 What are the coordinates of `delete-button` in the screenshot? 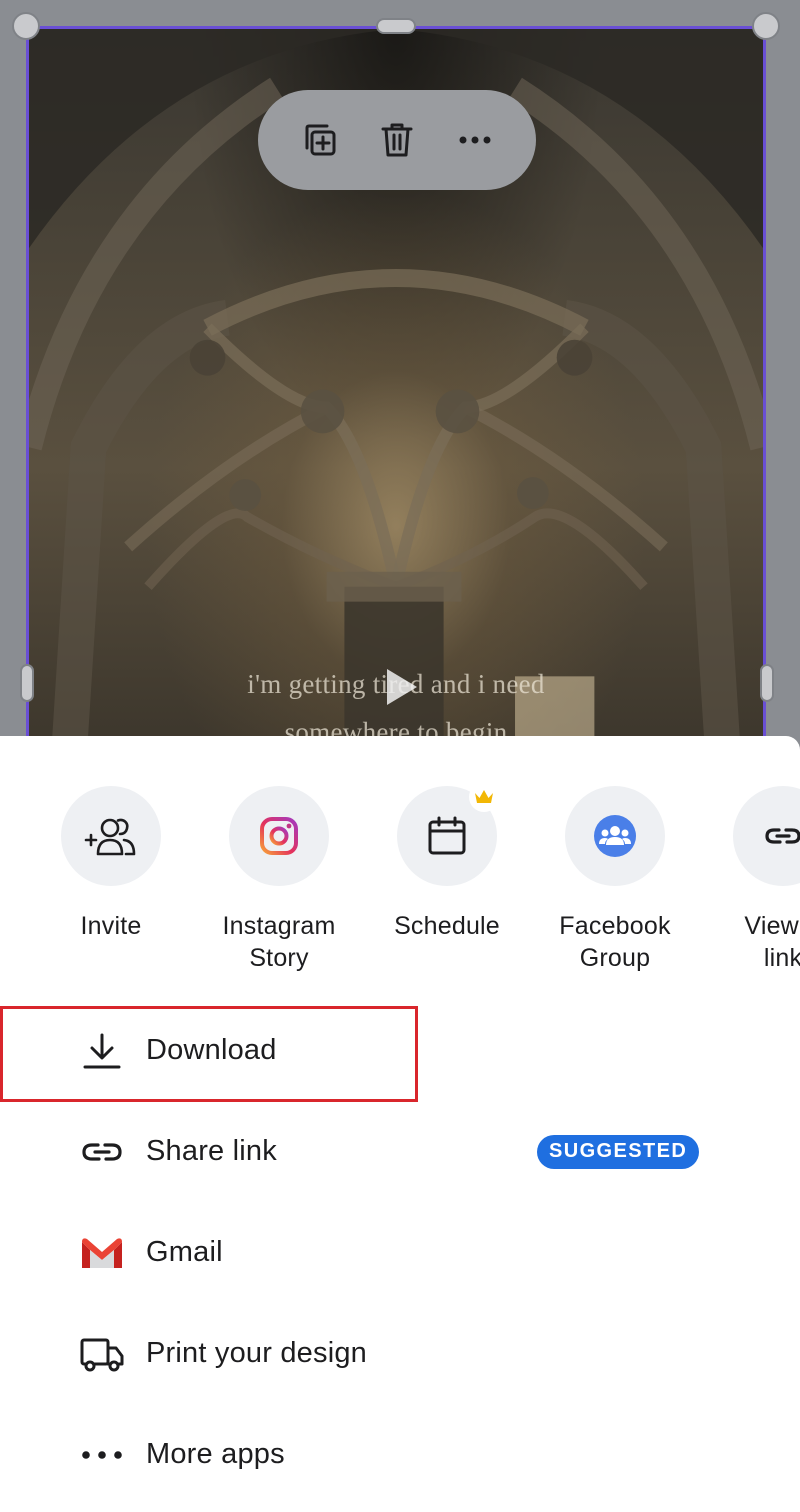 It's located at (397, 140).